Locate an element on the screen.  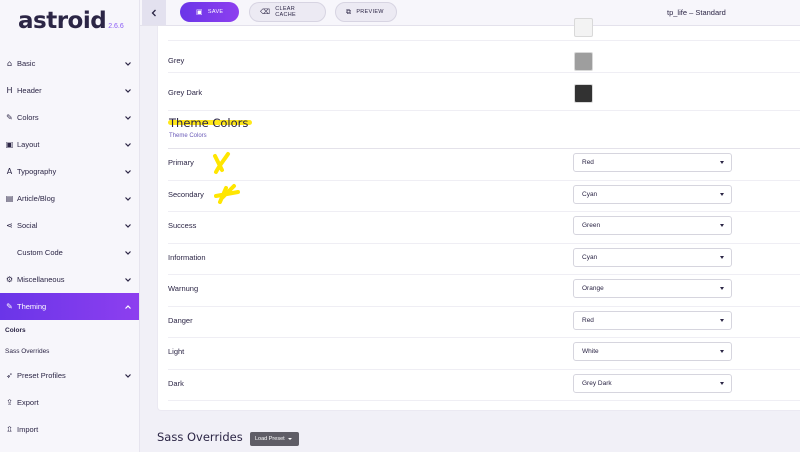
sidebar-item-label: Layout is located at coordinates (28, 144).